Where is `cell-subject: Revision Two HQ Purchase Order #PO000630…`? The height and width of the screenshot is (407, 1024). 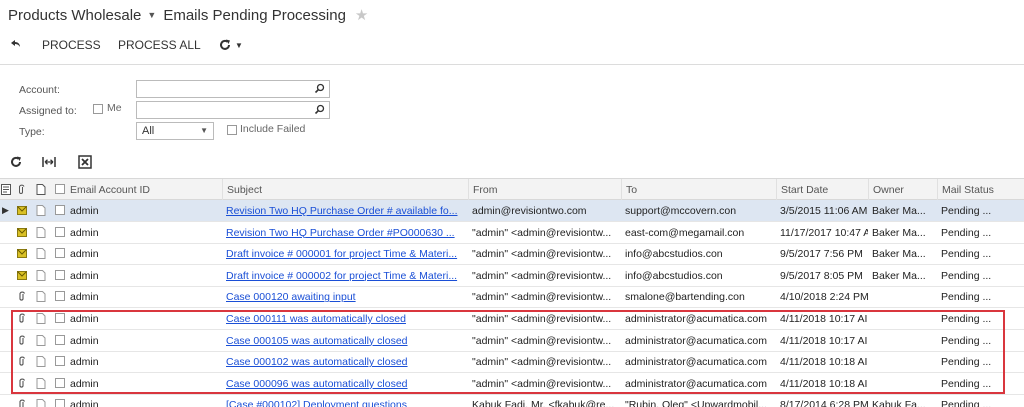 cell-subject: Revision Two HQ Purchase Order #PO000630… is located at coordinates (345, 232).